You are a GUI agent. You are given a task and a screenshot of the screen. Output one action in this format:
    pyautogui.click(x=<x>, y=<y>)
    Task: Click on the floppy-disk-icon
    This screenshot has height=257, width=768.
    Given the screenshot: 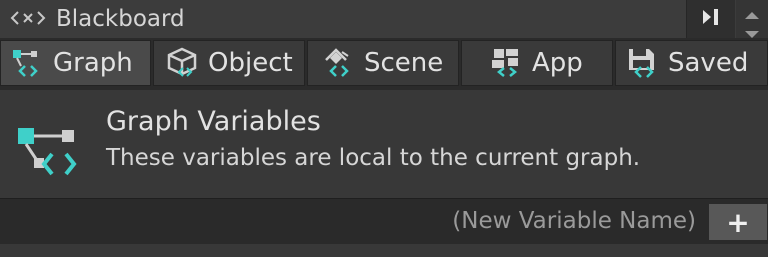 What is the action you would take?
    pyautogui.click(x=643, y=63)
    